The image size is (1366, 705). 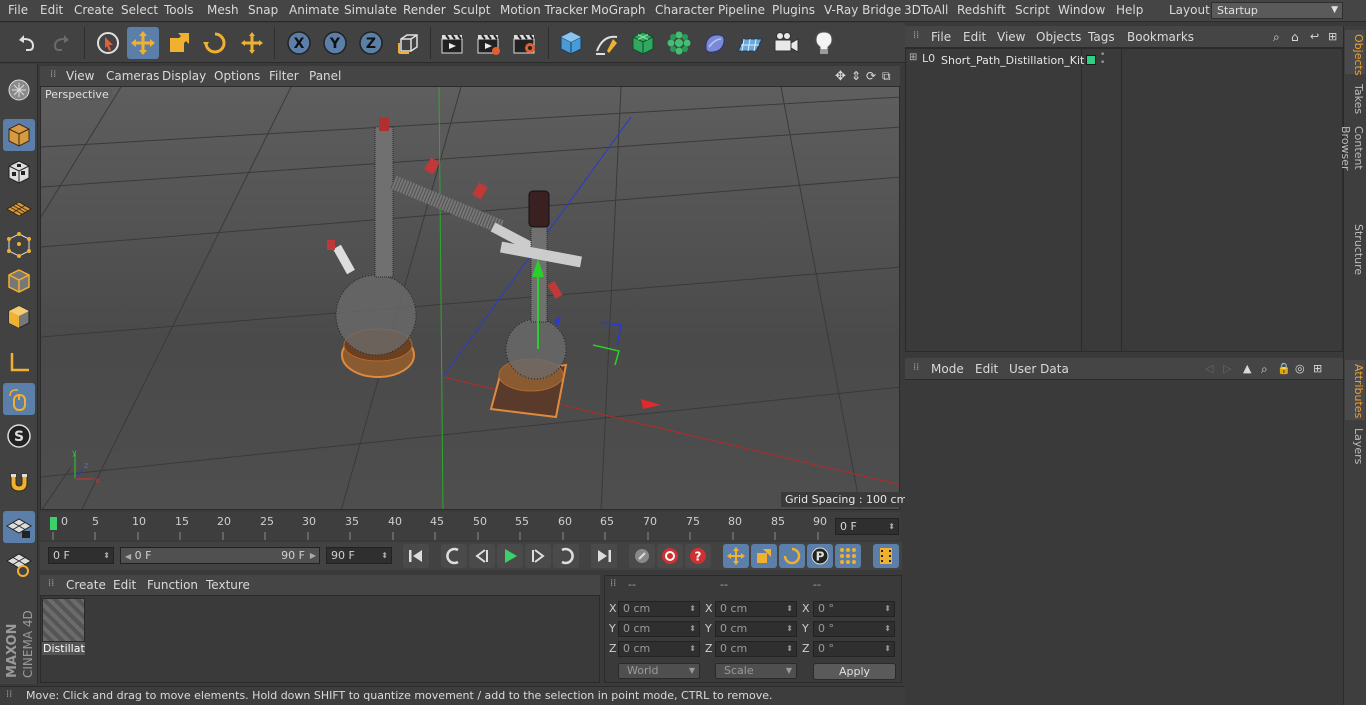 I want to click on material-thumbnail, so click(x=63, y=620).